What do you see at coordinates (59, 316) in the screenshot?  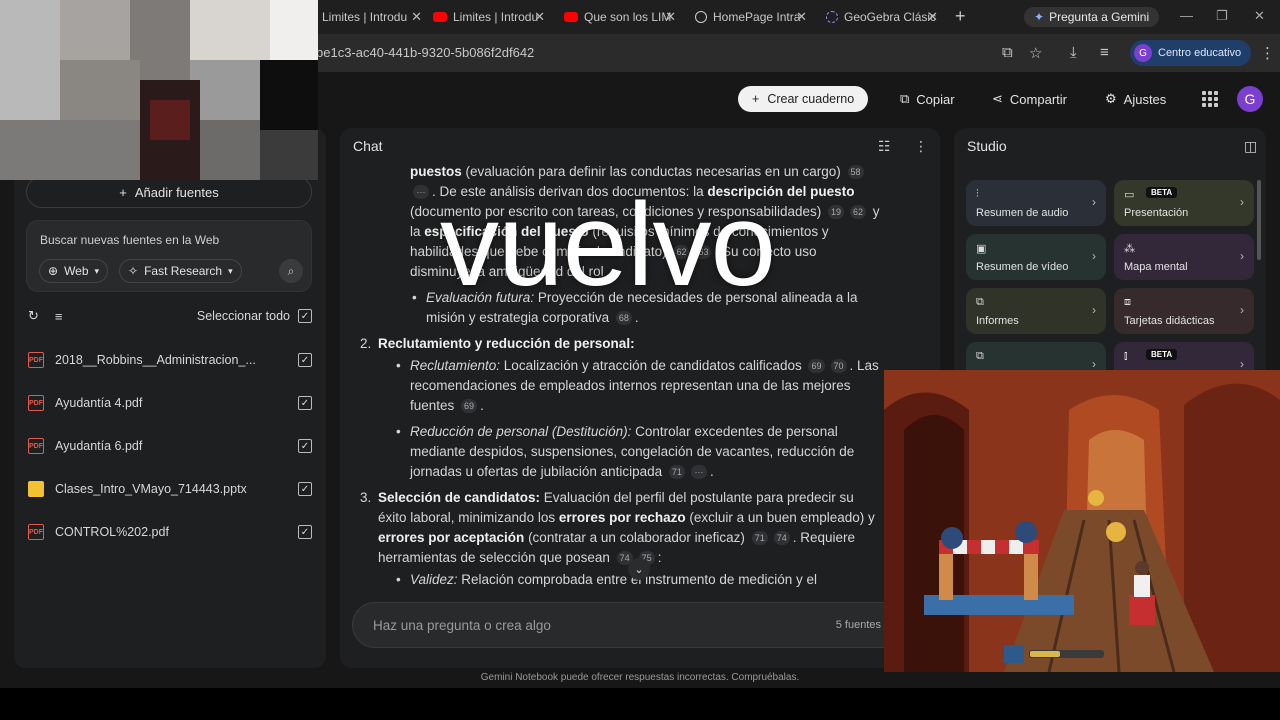 I see `sort-icon: ≡` at bounding box center [59, 316].